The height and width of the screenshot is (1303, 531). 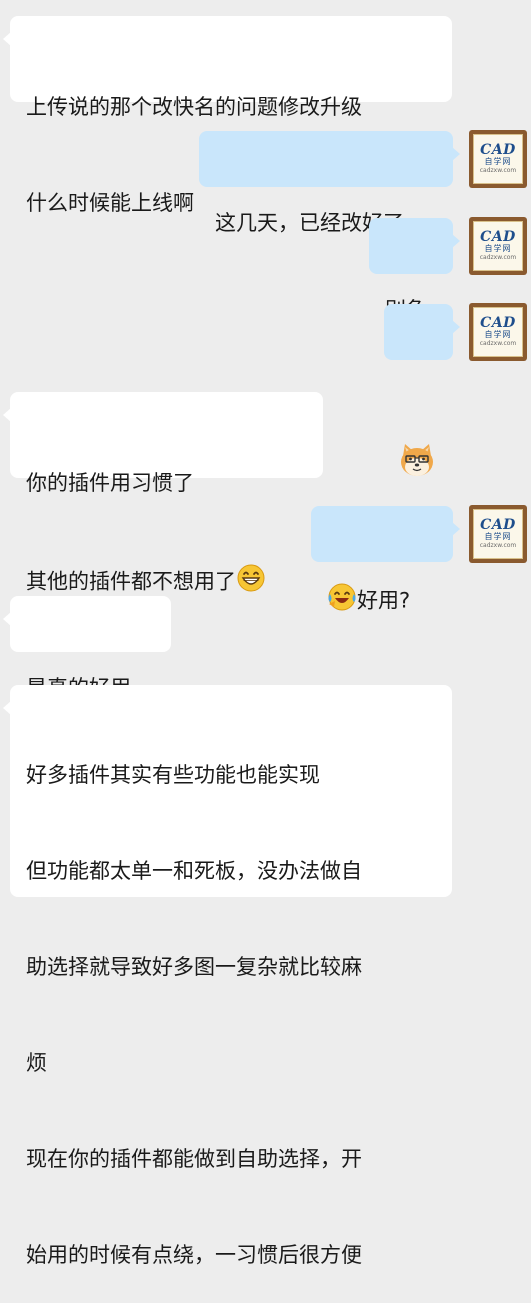 What do you see at coordinates (194, 1255) in the screenshot?
I see `message-line: 始用的时候有点绕，一习惯后很方便` at bounding box center [194, 1255].